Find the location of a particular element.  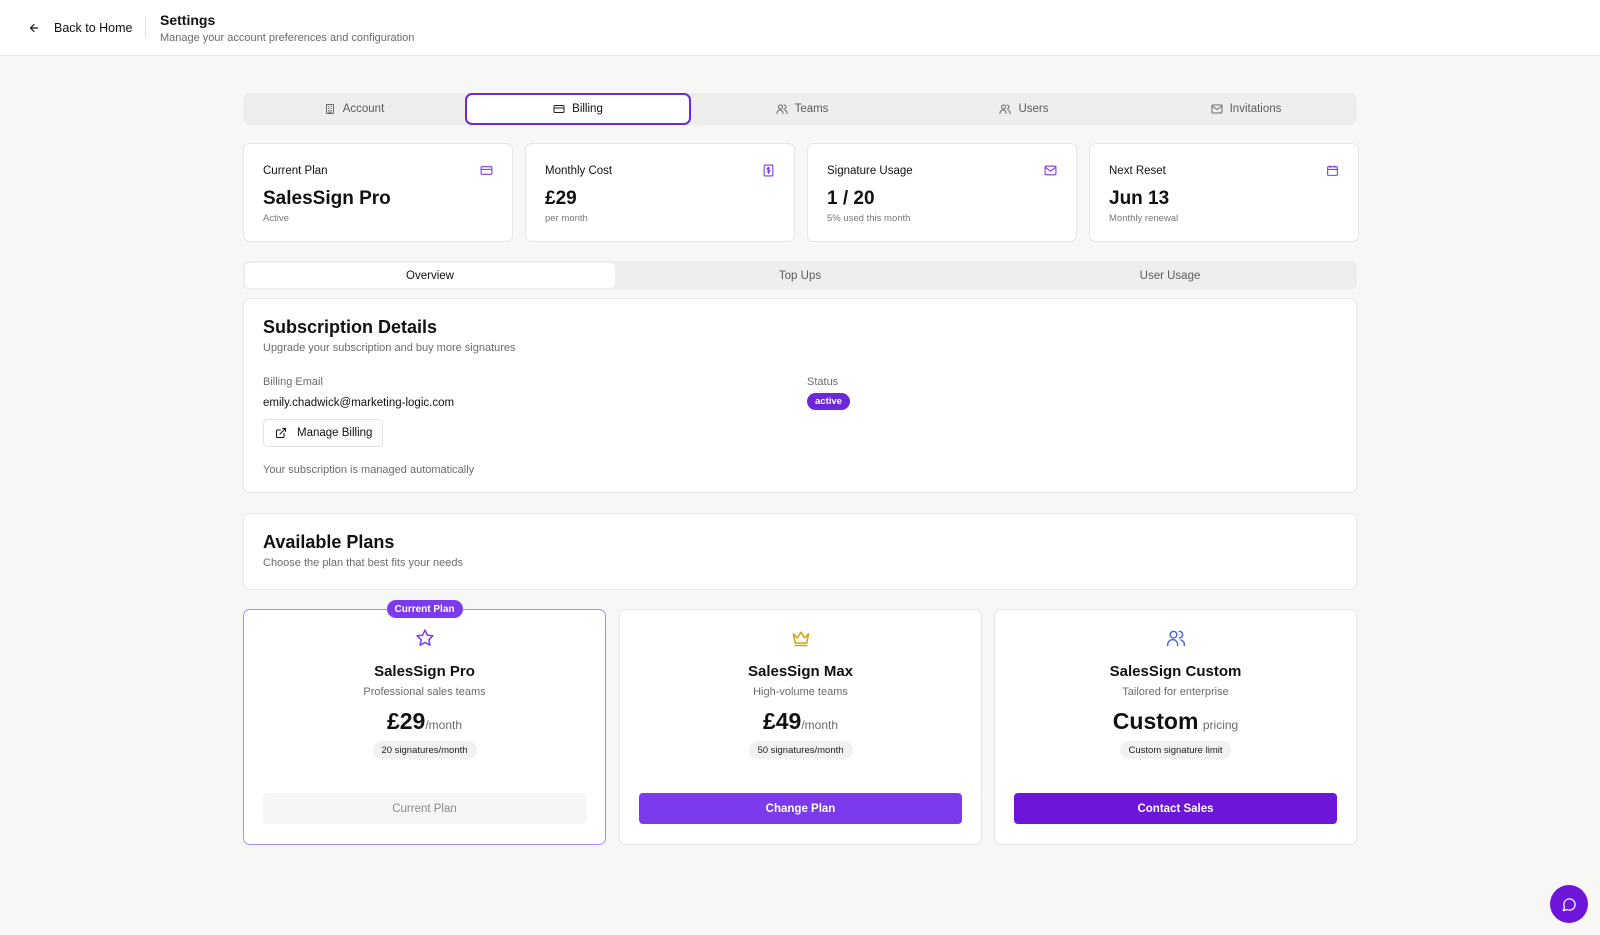

status-badge: active is located at coordinates (828, 401).